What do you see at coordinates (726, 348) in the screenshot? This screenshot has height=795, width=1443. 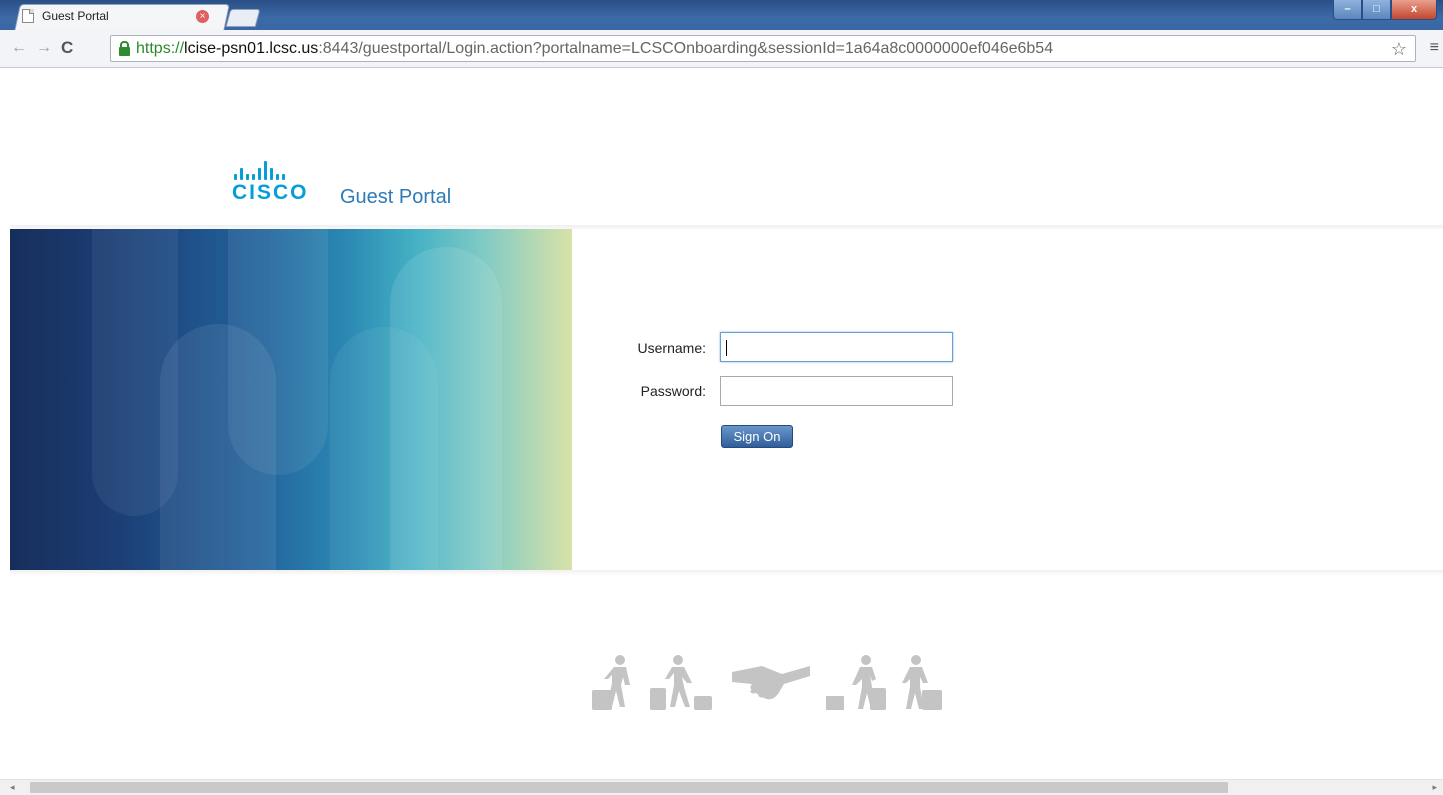 I see `text-caret` at bounding box center [726, 348].